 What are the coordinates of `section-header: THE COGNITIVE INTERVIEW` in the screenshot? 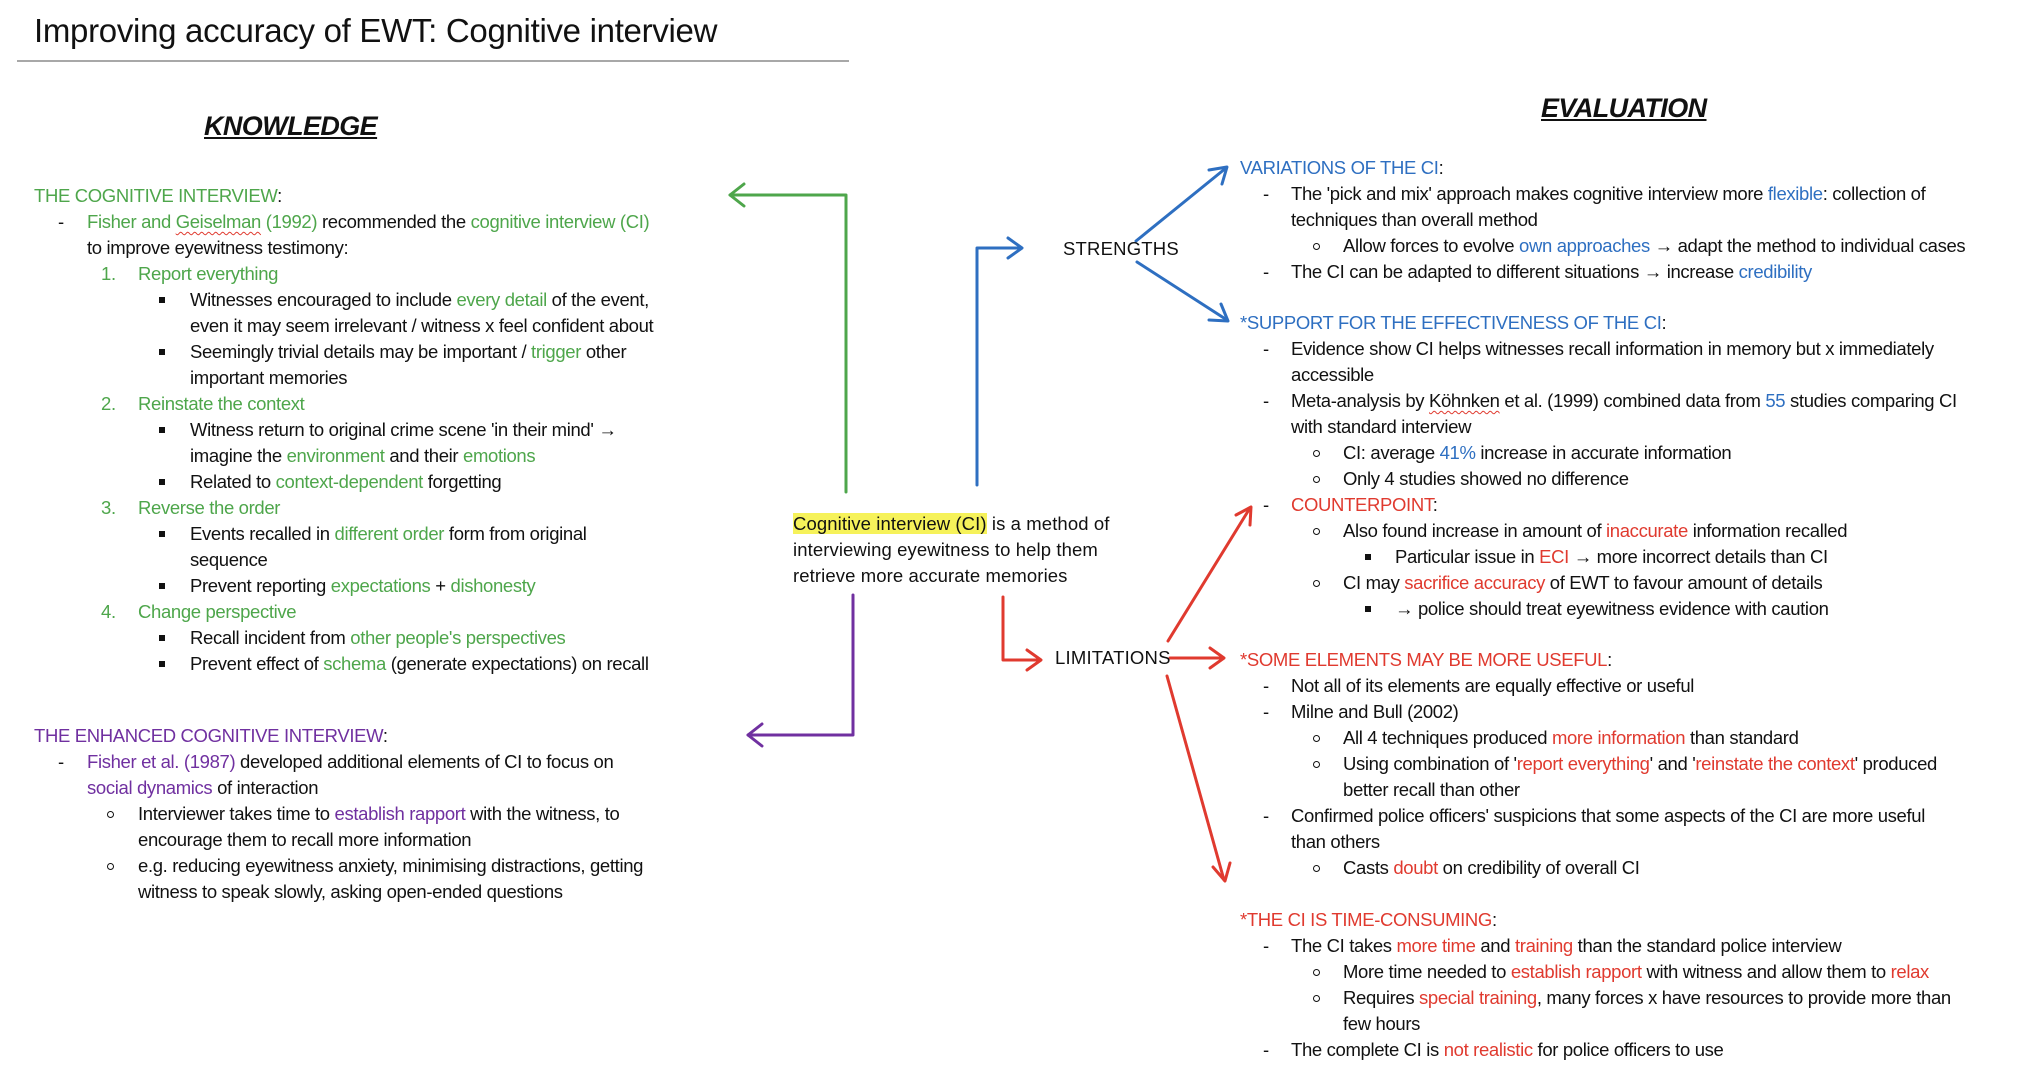 It's located at (156, 195).